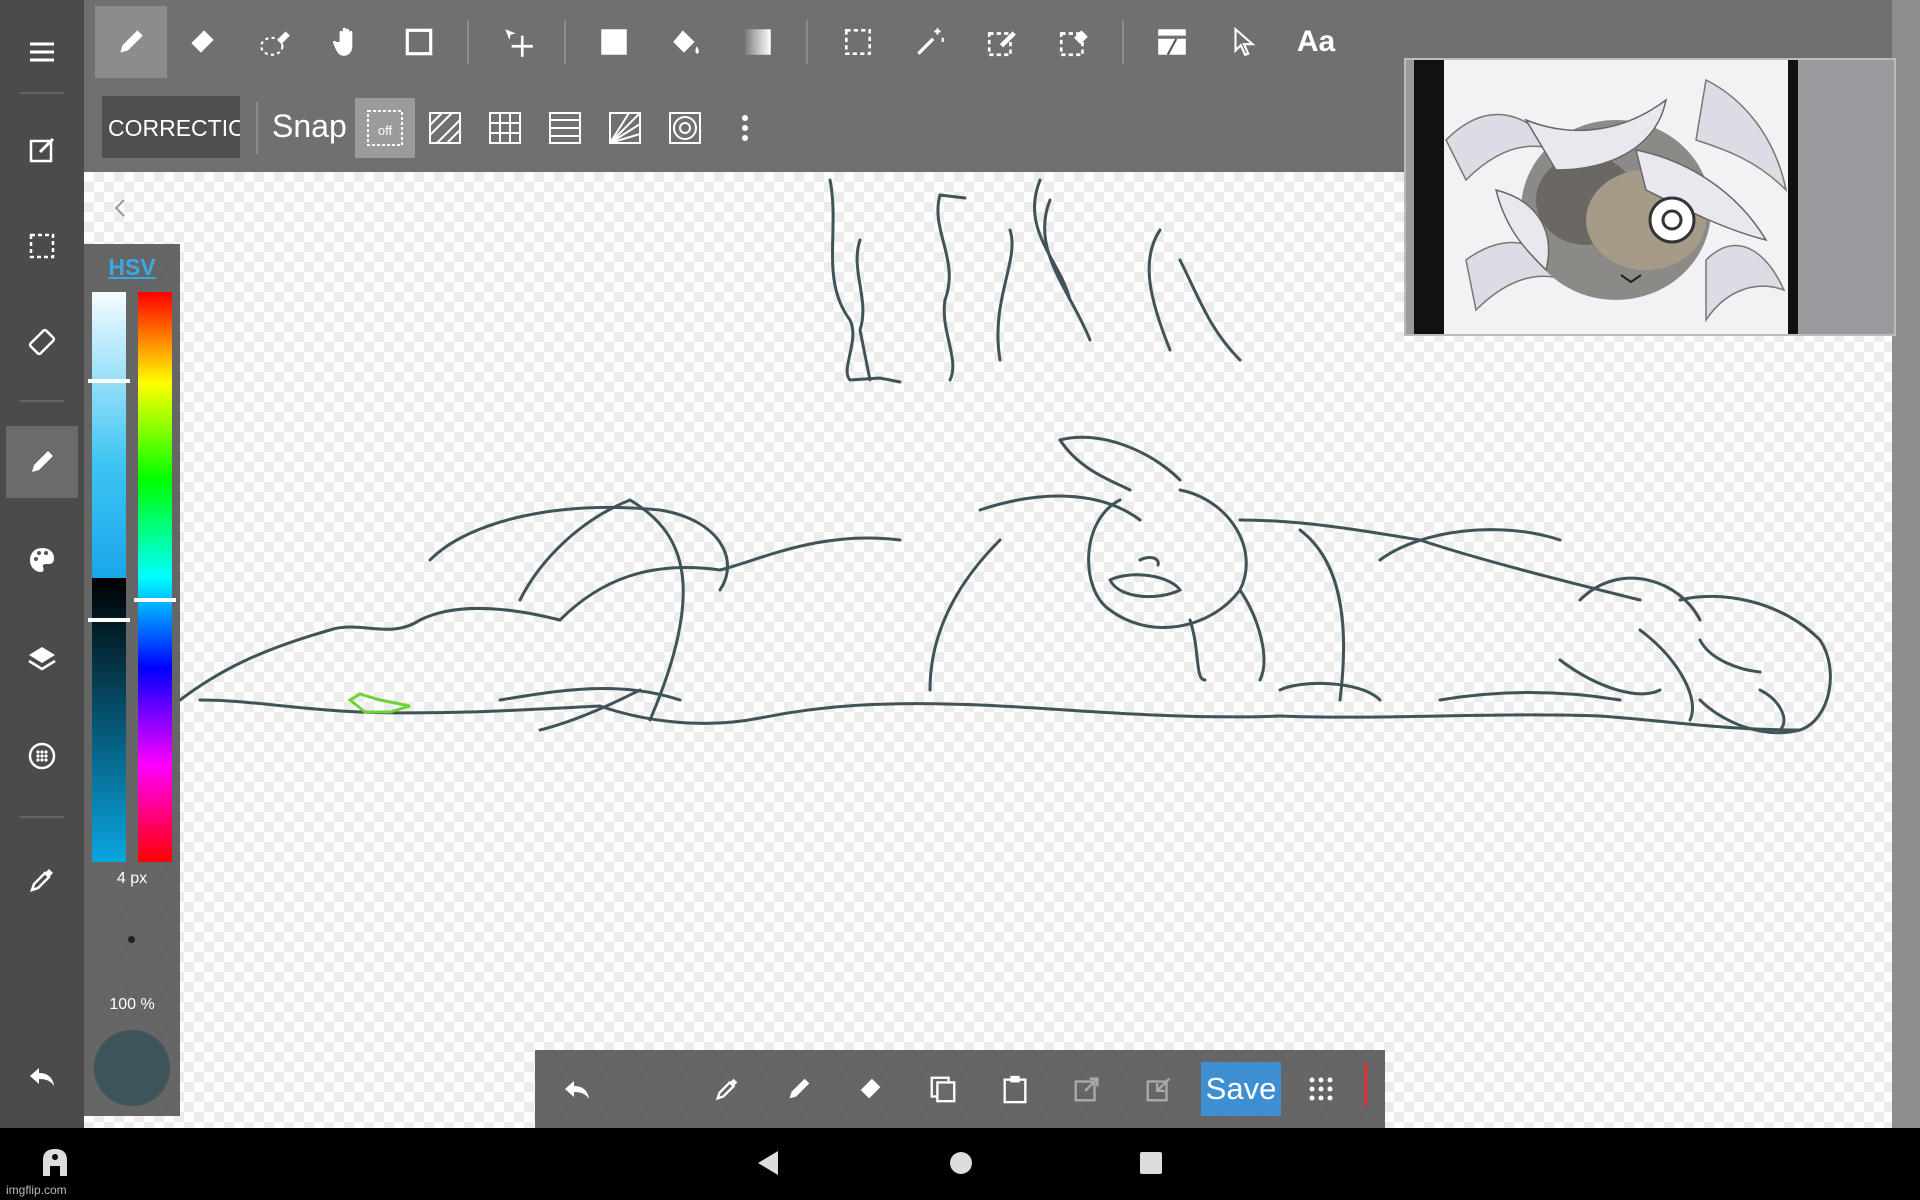 The width and height of the screenshot is (1920, 1200). I want to click on toolbar-resize-handle, so click(1365, 1084).